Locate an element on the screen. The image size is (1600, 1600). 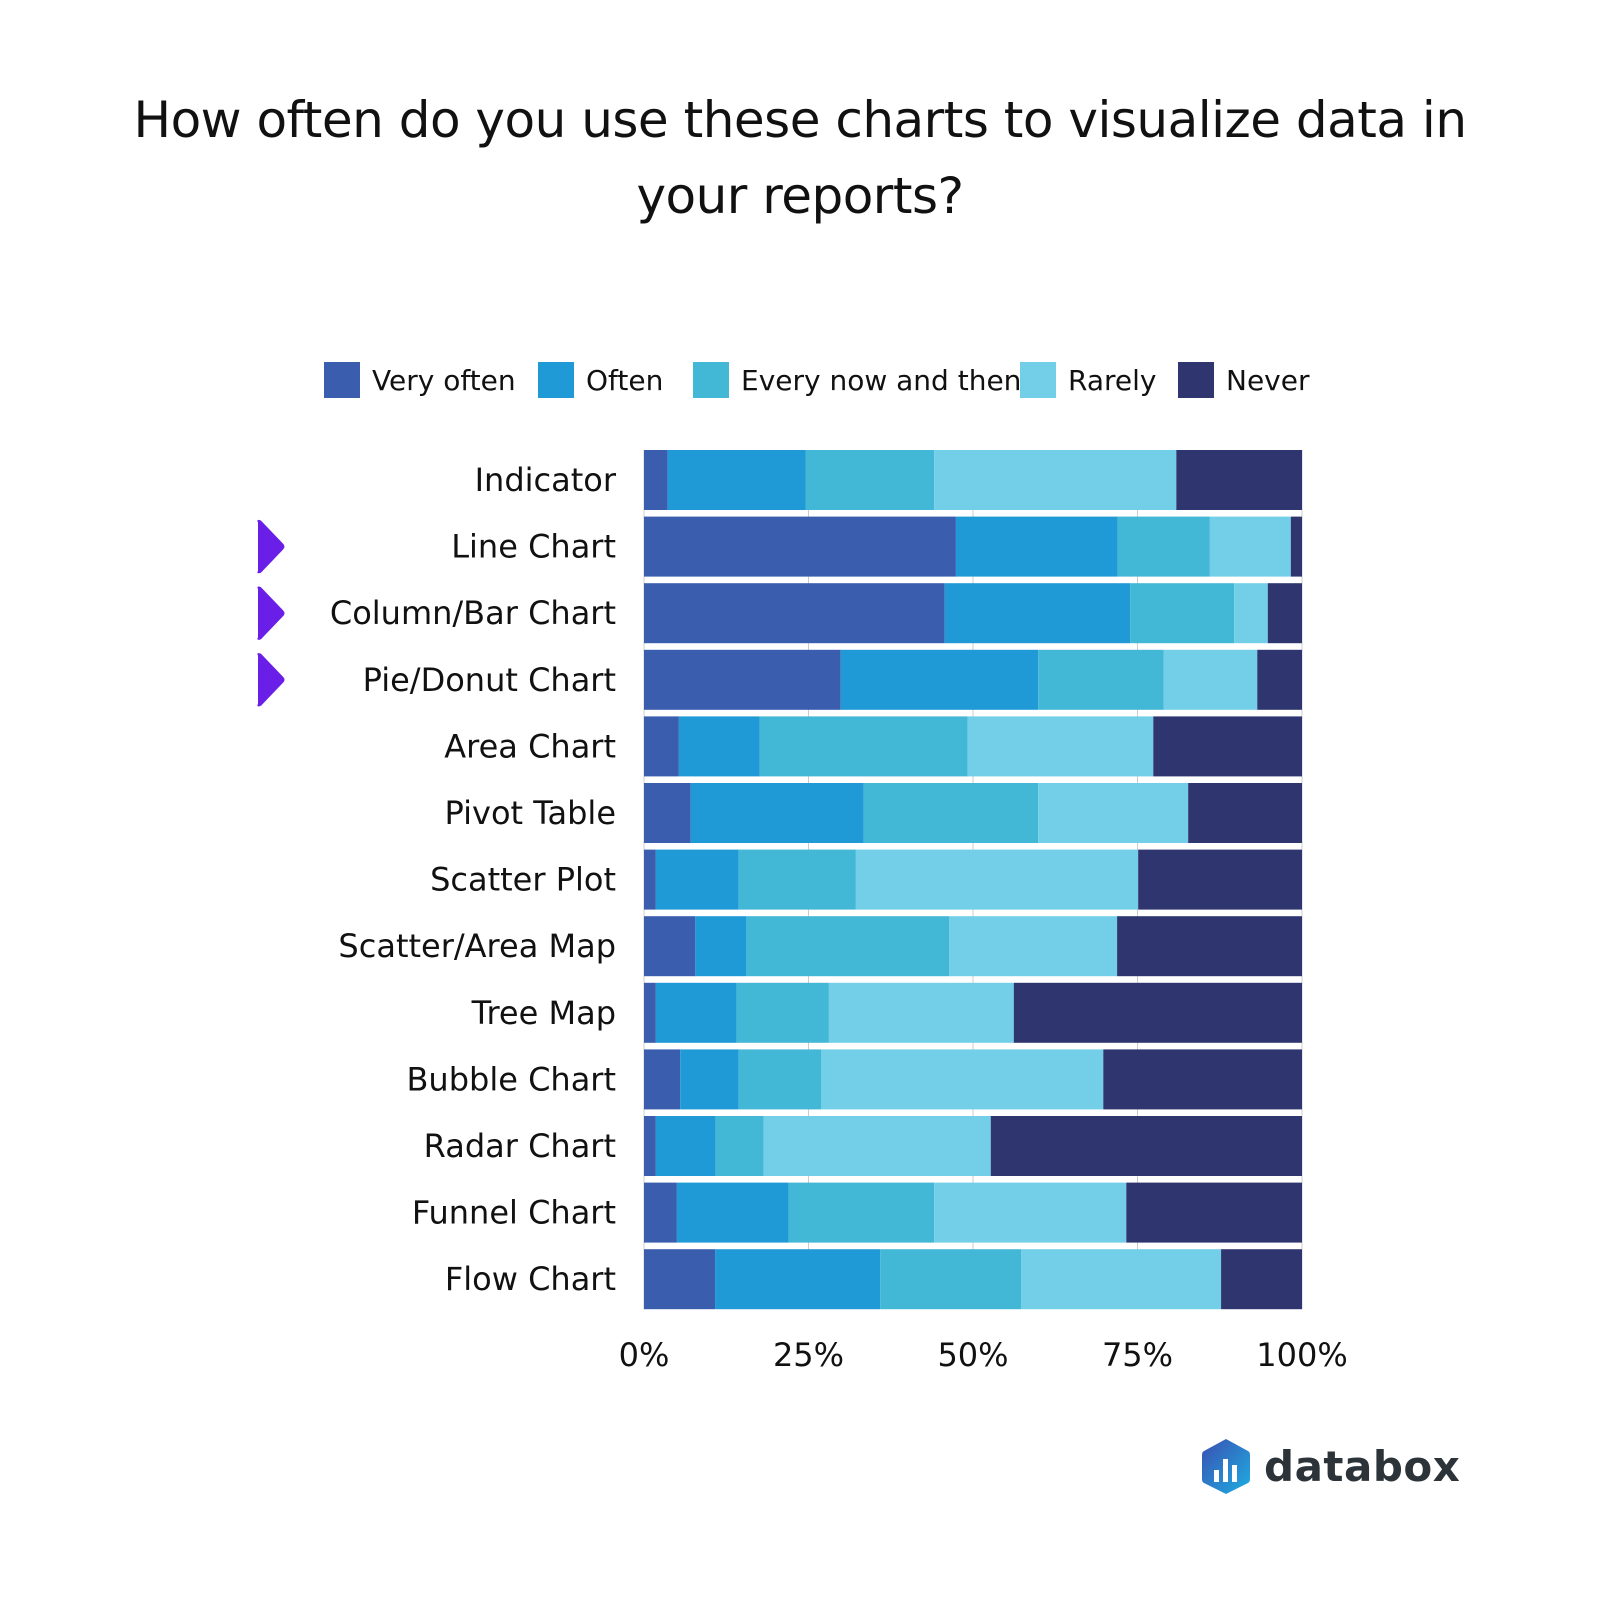
highlight-markers is located at coordinates (271, 613).